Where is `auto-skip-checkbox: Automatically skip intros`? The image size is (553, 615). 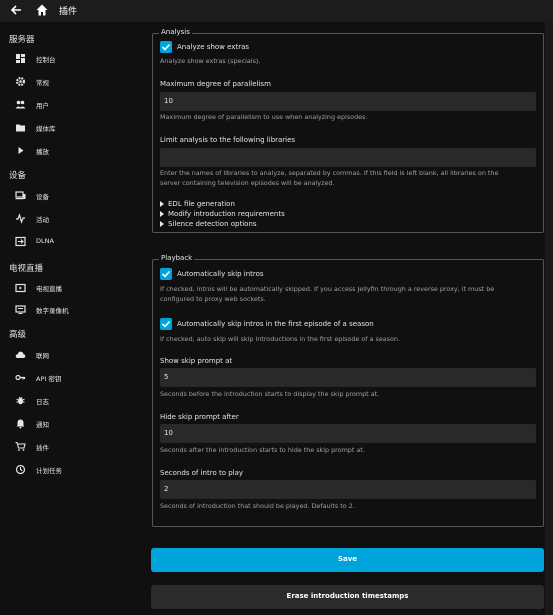
auto-skip-checkbox: Automatically skip intros is located at coordinates (260, 275).